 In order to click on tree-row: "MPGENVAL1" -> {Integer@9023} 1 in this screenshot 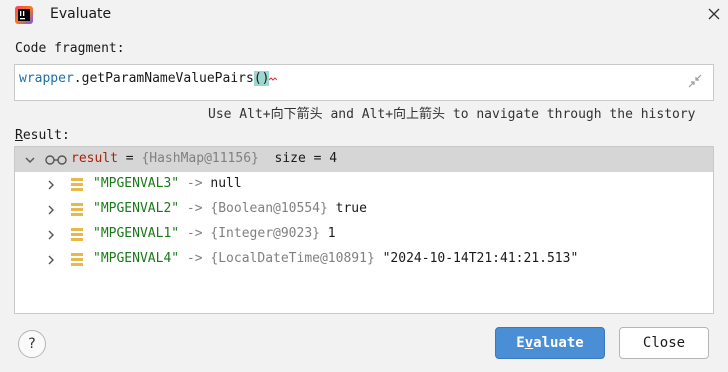, I will do `click(364, 234)`.